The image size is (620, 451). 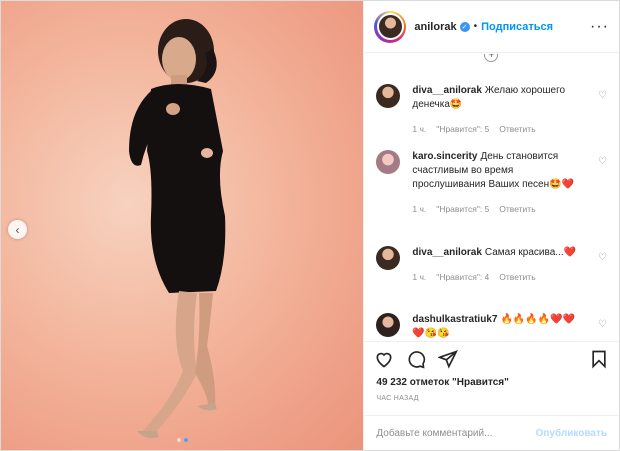 I want to click on commenter-username: karo.sincerity, so click(x=444, y=156).